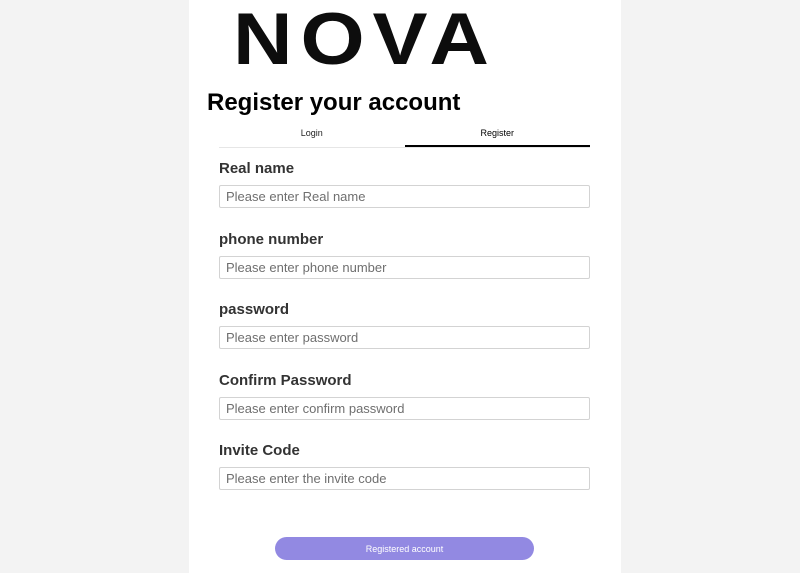  Describe the element at coordinates (404, 337) in the screenshot. I see `password-input` at that location.